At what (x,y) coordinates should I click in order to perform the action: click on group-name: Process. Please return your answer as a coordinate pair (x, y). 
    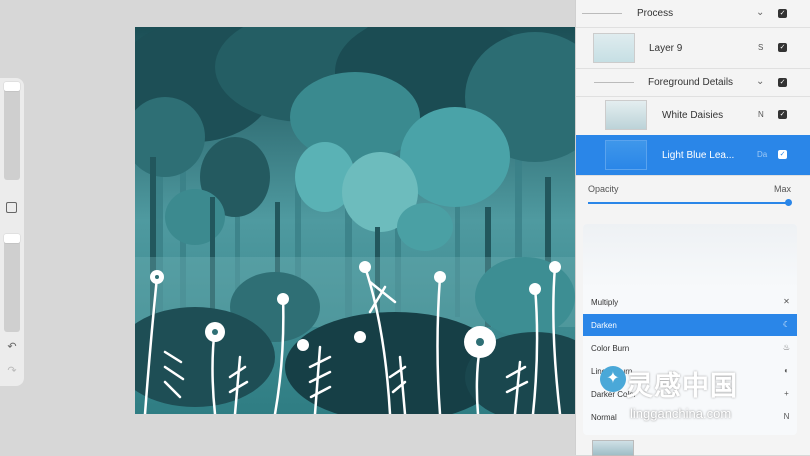
    Looking at the image, I should click on (655, 13).